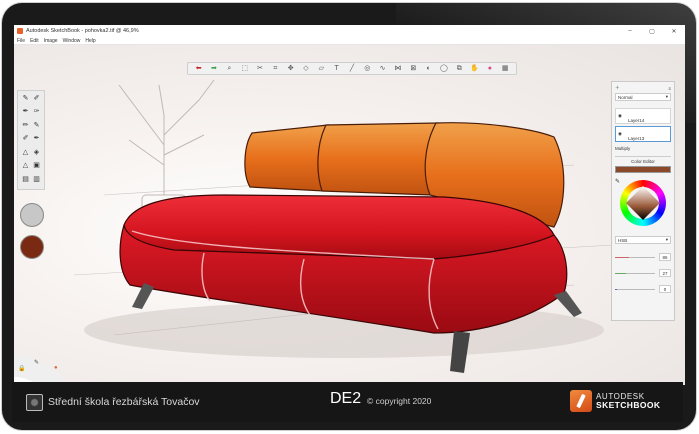  I want to click on hue-value: 86, so click(665, 257).